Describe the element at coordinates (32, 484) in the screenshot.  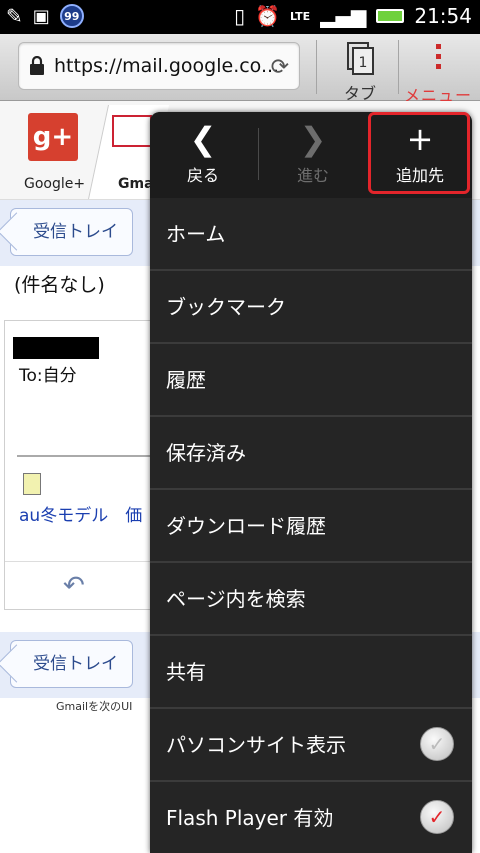
I see `attachment-icon` at that location.